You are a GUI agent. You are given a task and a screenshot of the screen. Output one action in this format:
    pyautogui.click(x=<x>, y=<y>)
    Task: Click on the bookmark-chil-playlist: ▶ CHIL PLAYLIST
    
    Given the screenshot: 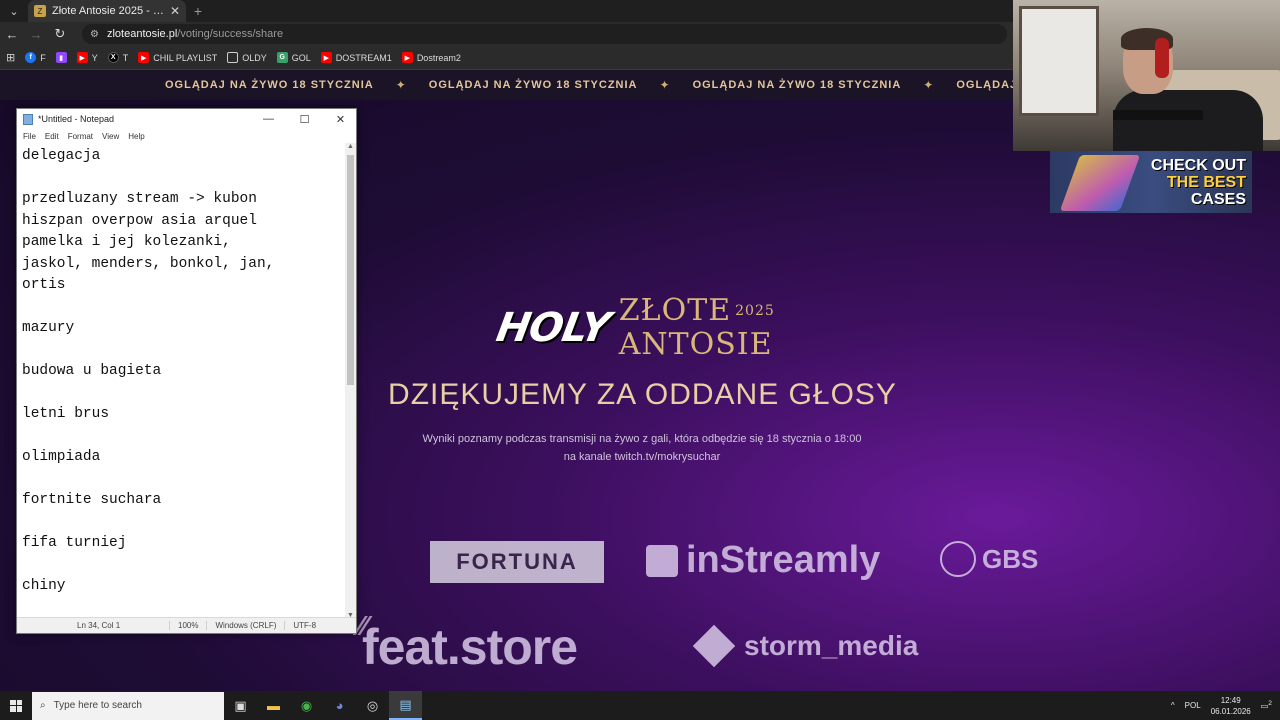 What is the action you would take?
    pyautogui.click(x=177, y=57)
    